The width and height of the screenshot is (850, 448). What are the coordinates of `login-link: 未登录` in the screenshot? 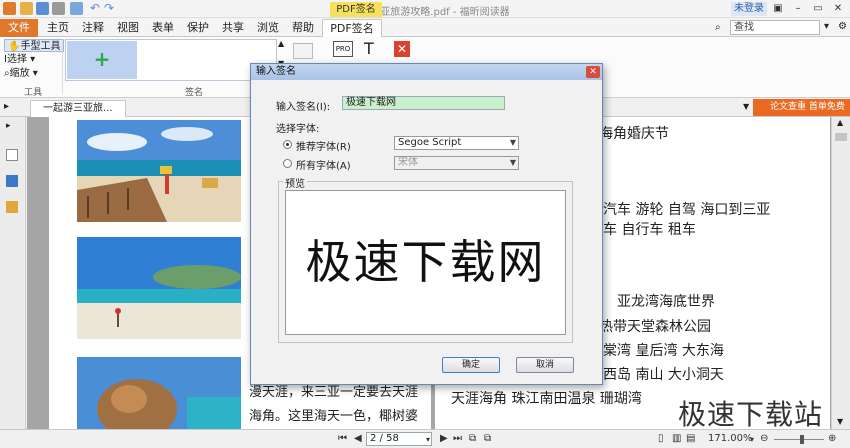 It's located at (749, 9).